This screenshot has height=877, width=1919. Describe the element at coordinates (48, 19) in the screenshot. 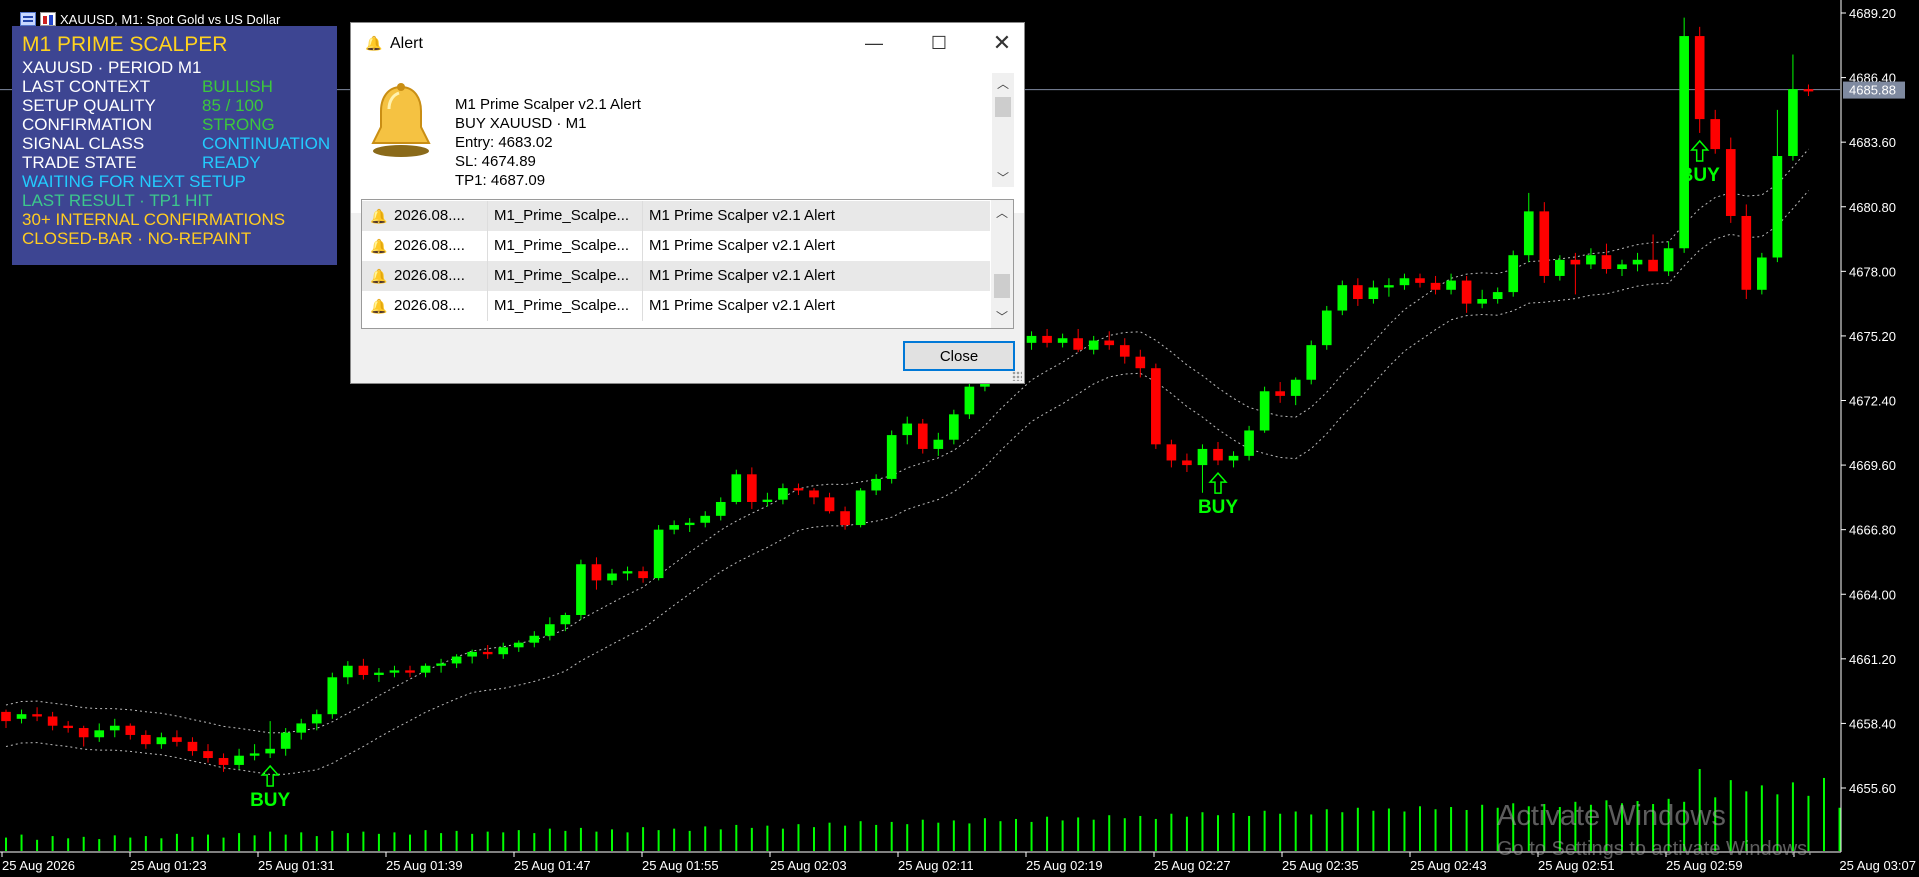

I see `chart-window-icon` at that location.